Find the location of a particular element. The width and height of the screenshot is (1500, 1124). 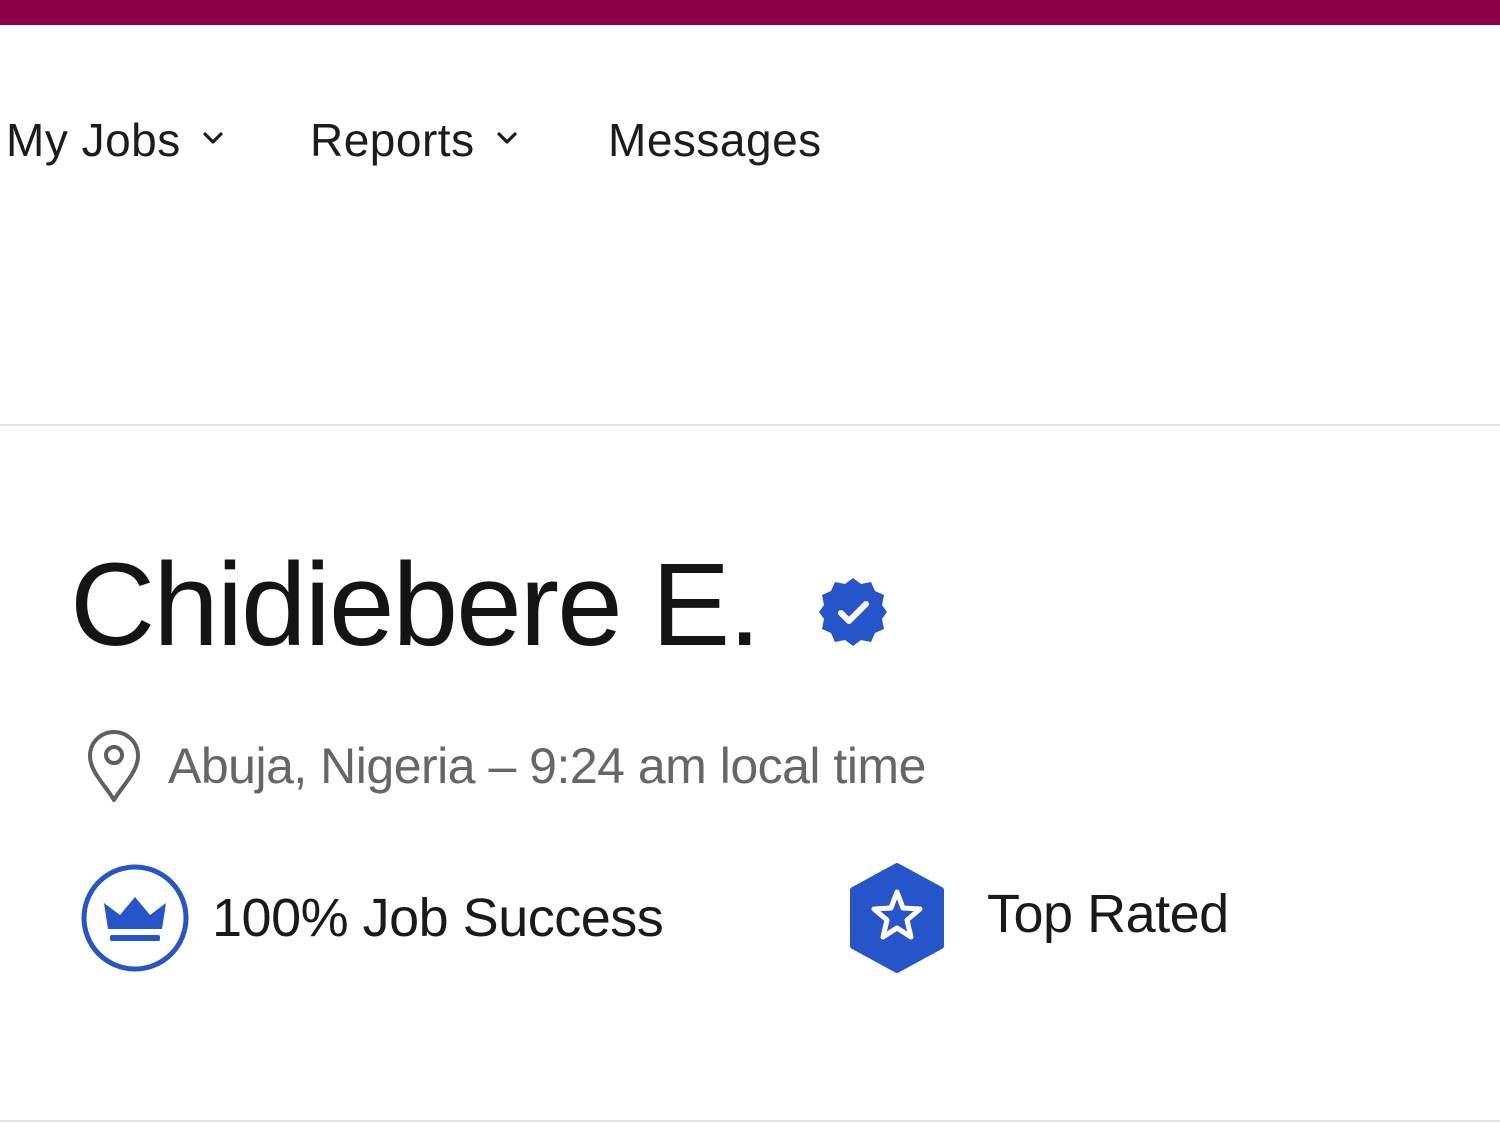

star-hexagon-icon is located at coordinates (897, 918).